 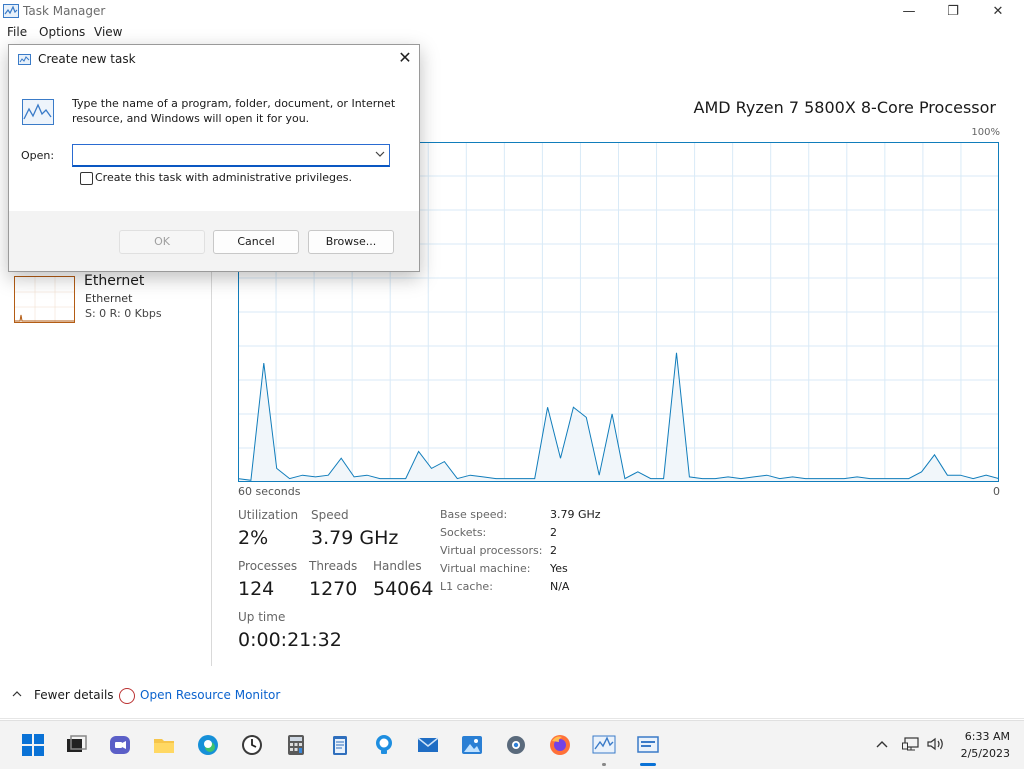 I want to click on detail-value: N/A, so click(x=560, y=586).